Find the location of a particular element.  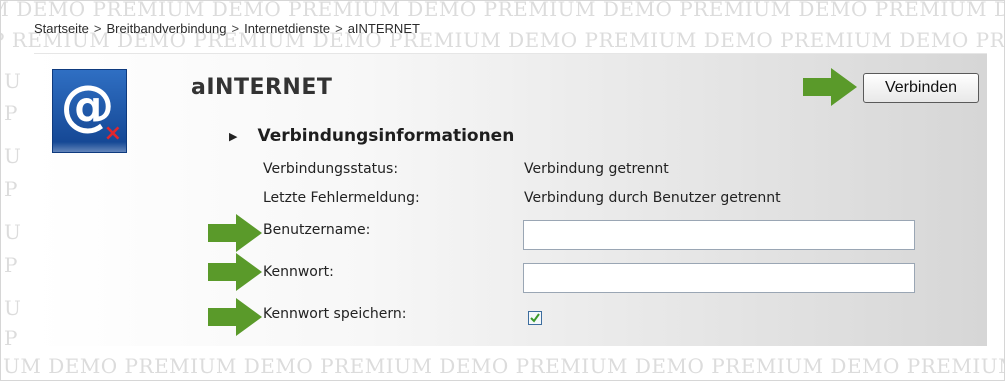

section-header: ▶ Verbindungsinformationen is located at coordinates (371, 136).